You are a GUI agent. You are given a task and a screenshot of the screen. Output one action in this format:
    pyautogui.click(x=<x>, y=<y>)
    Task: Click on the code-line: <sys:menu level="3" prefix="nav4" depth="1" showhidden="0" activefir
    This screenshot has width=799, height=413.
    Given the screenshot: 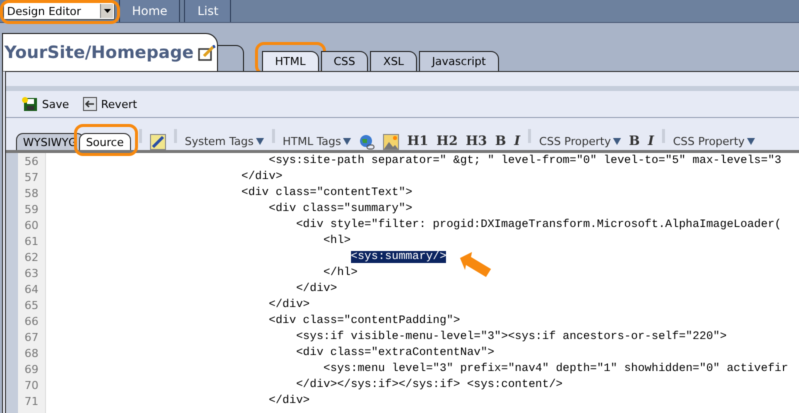 What is the action you would take?
    pyautogui.click(x=555, y=369)
    